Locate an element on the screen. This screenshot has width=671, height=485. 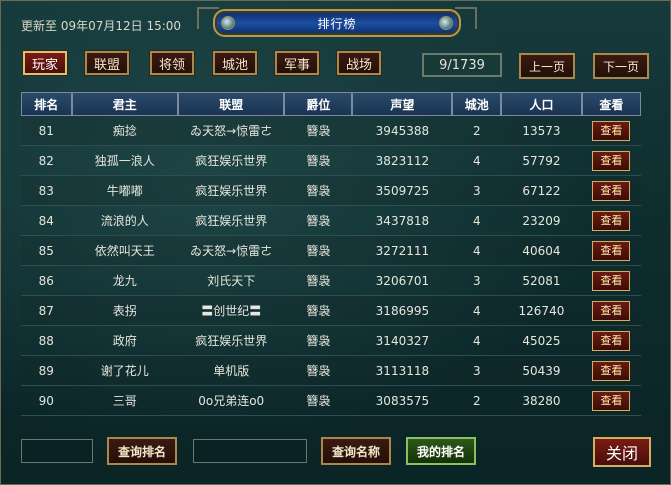
tab-players: 玩家 is located at coordinates (45, 63).